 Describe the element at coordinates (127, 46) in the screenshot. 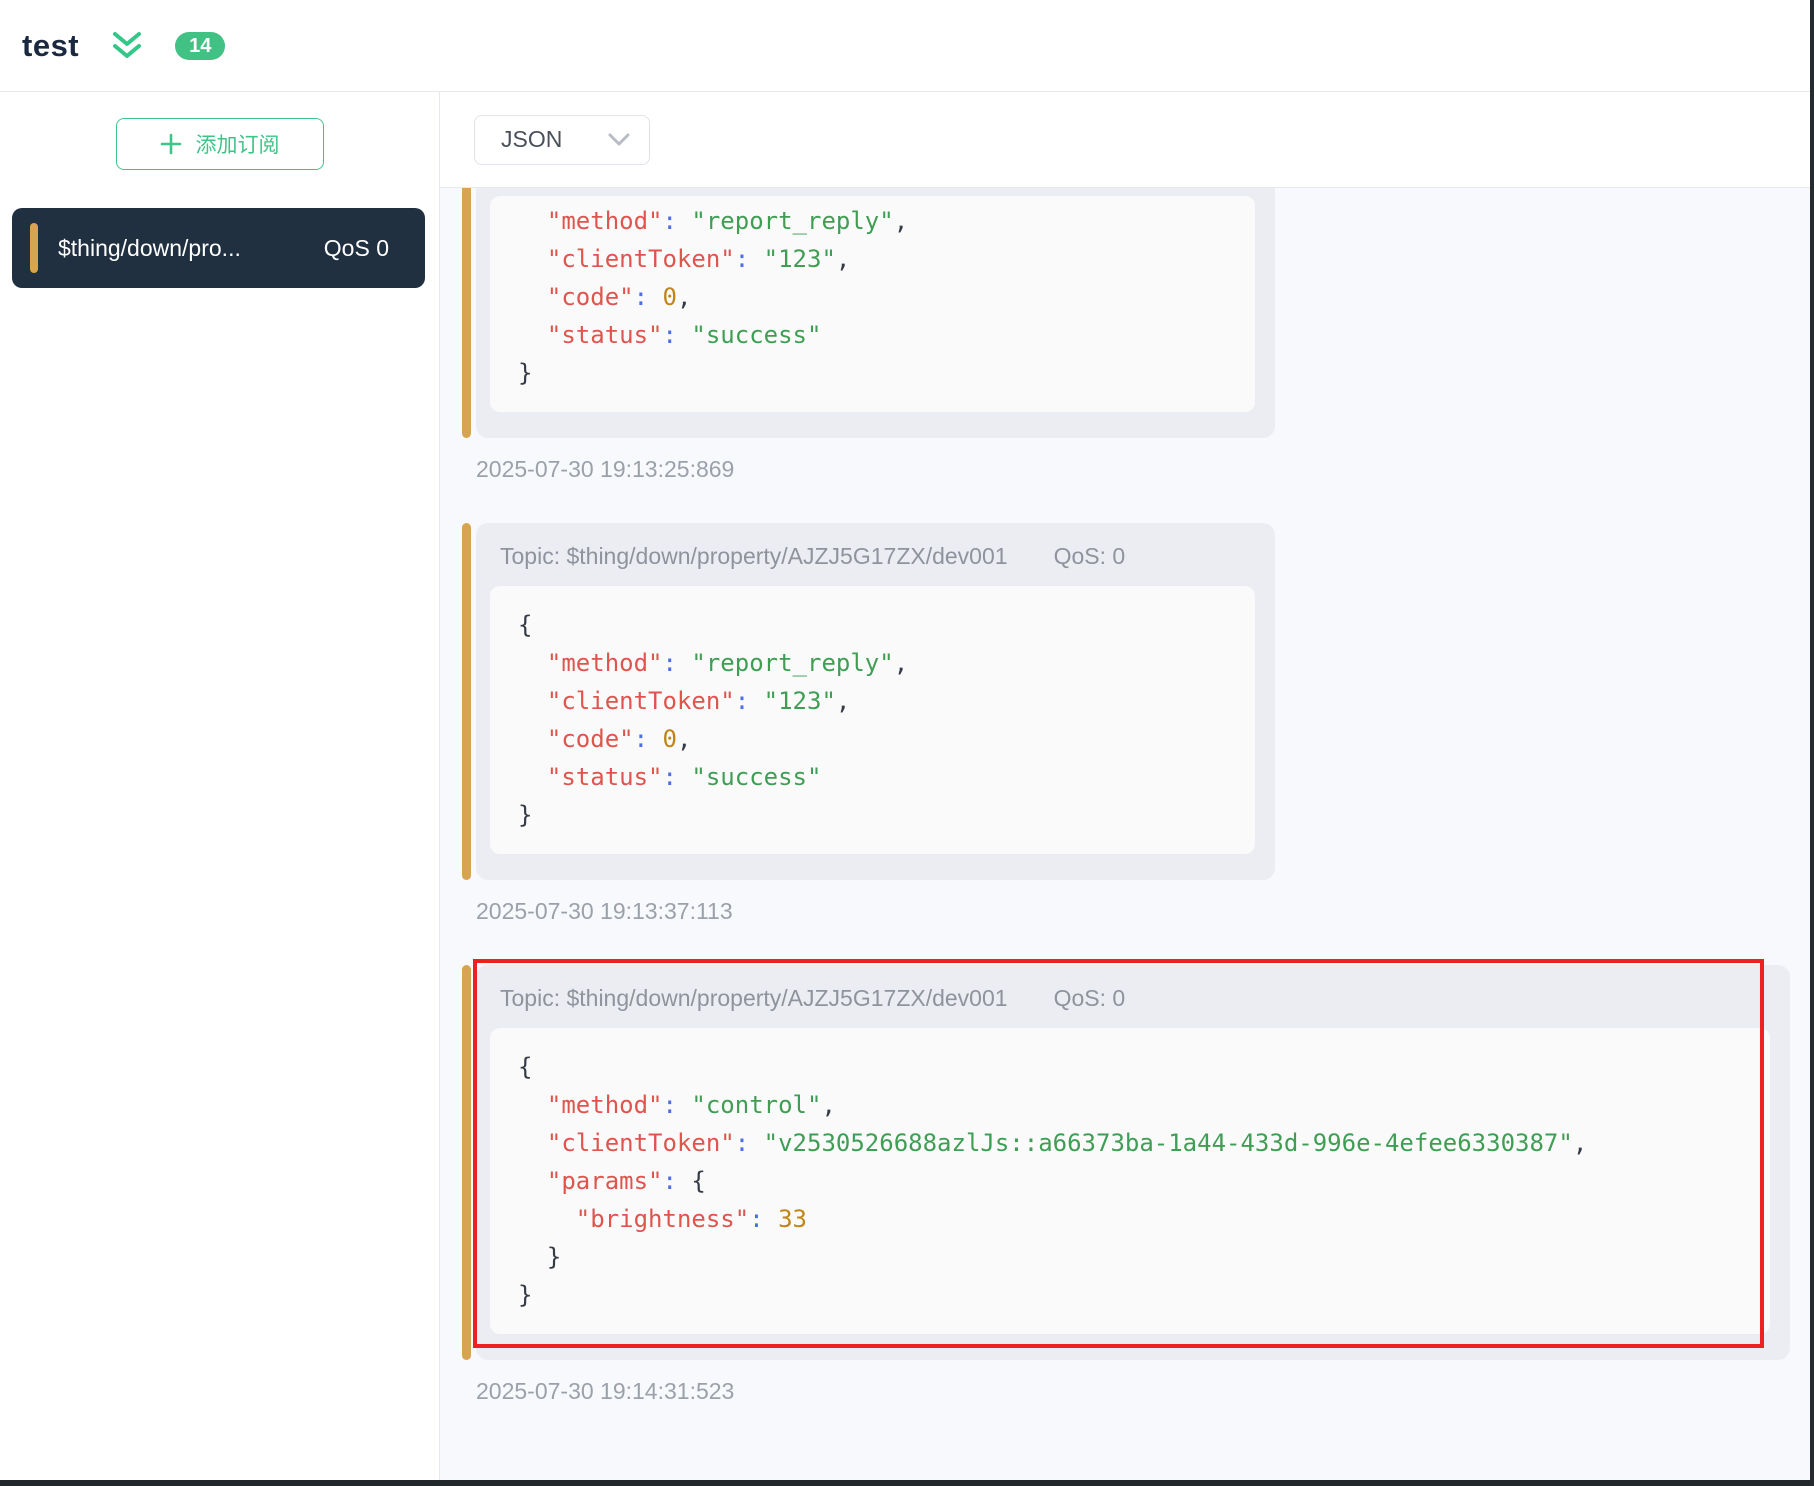

I see `collapse-double-chevron-icon` at that location.